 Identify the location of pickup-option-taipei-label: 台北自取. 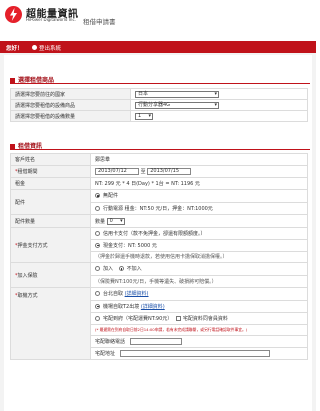
(113, 294).